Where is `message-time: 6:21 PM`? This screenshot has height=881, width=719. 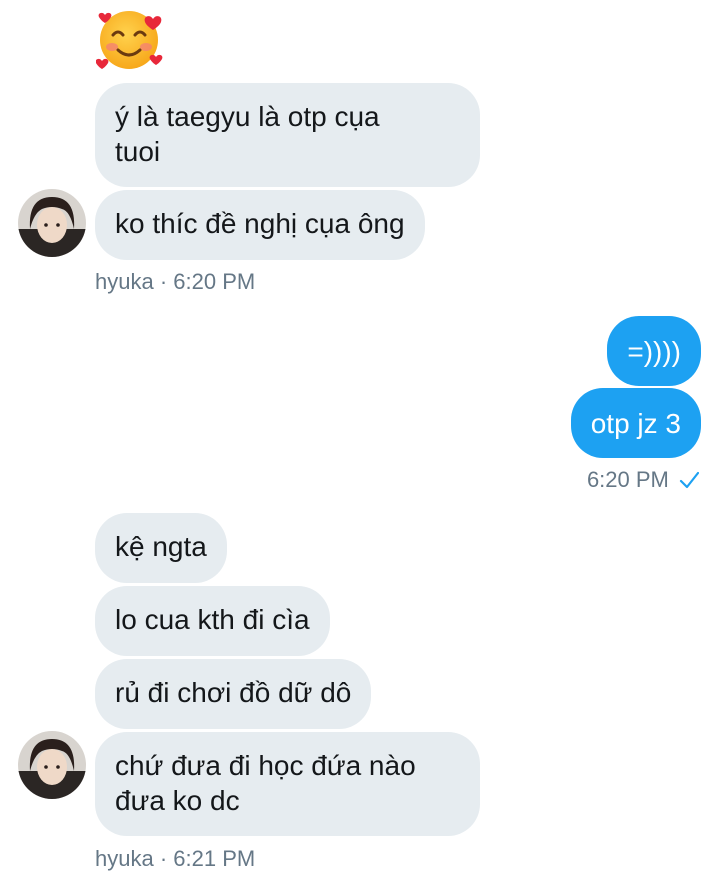 message-time: 6:21 PM is located at coordinates (214, 858).